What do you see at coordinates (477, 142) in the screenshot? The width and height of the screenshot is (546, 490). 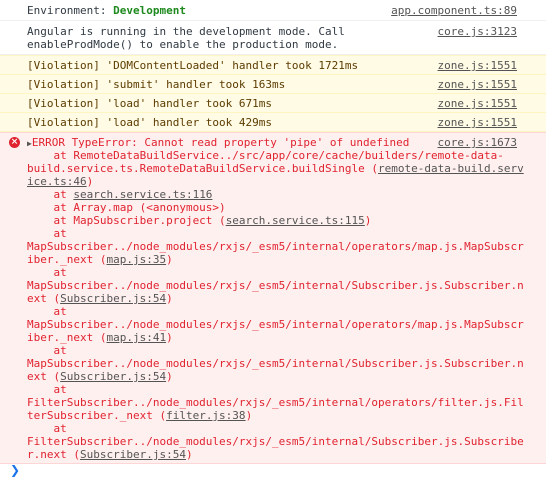 I see `source-link: core.js:1673` at bounding box center [477, 142].